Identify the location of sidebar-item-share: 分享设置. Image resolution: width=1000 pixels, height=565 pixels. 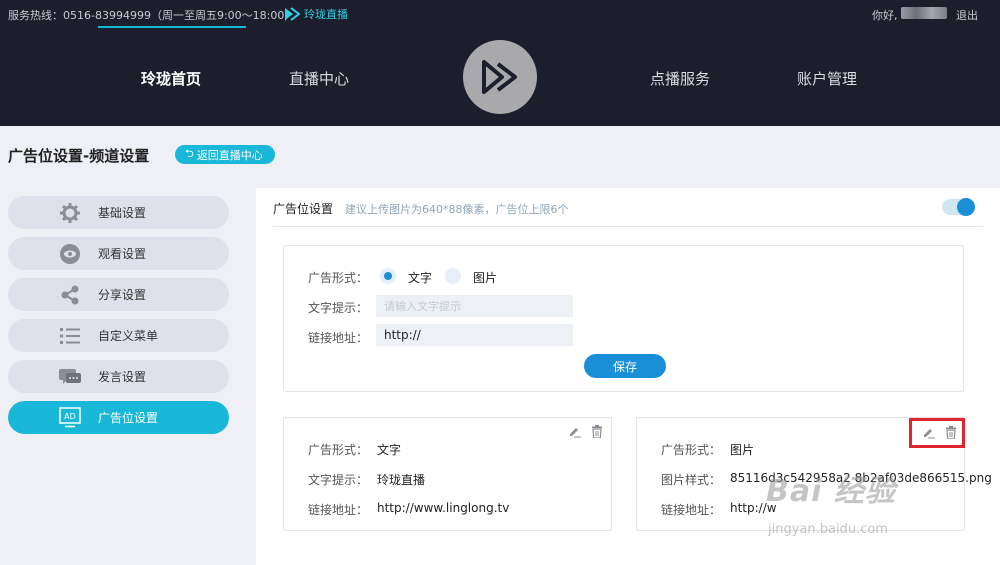
(118, 294).